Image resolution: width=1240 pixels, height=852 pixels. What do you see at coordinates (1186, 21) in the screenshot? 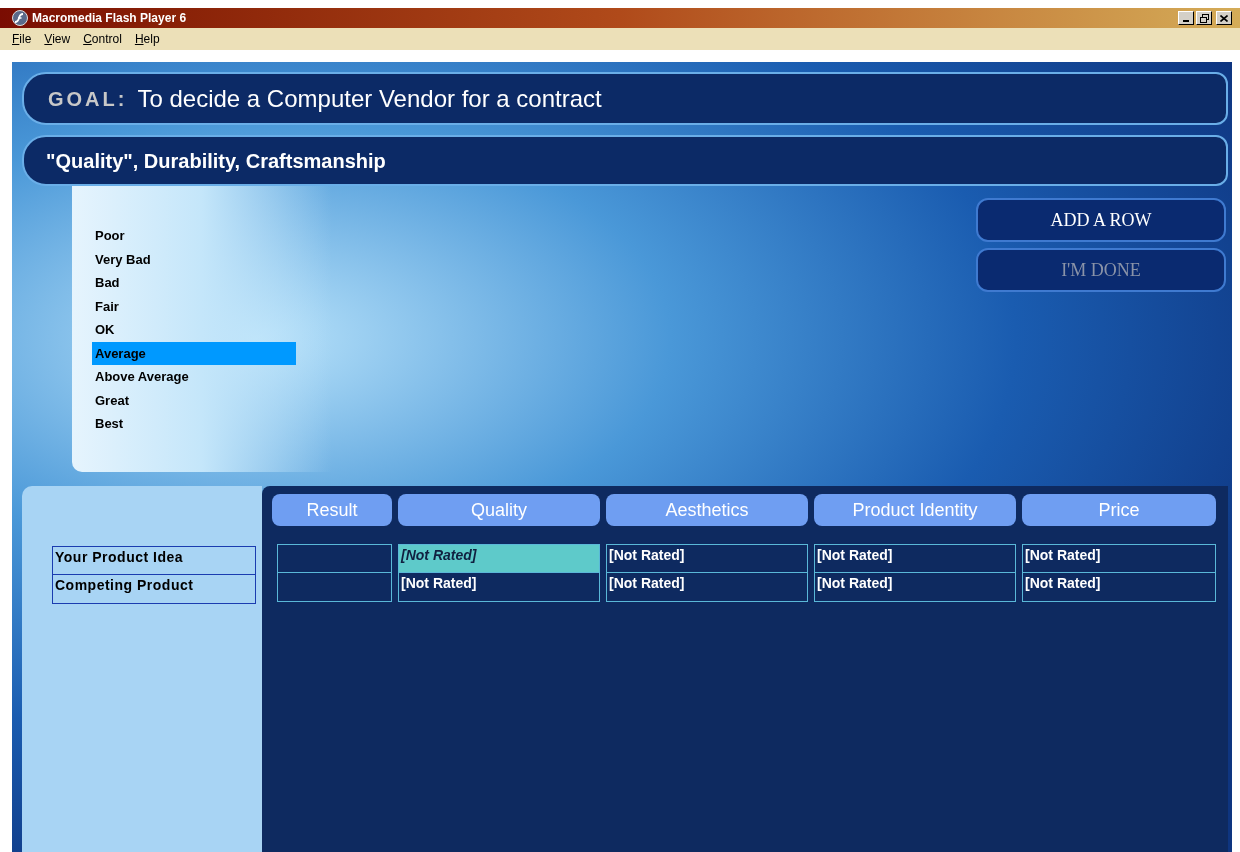
I see `minimize-icon` at bounding box center [1186, 21].